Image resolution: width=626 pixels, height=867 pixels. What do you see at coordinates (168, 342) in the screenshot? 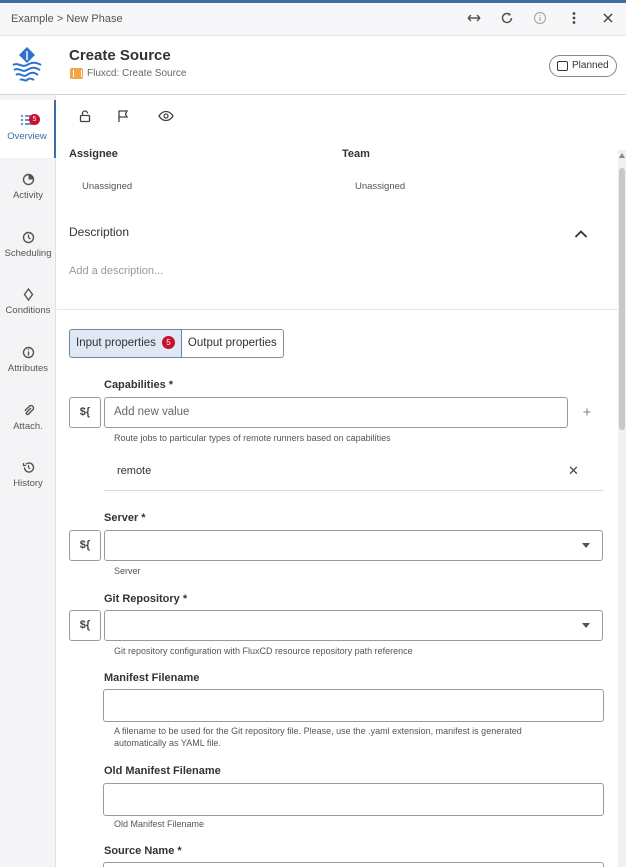
I see `input-properties-badge: 5` at bounding box center [168, 342].